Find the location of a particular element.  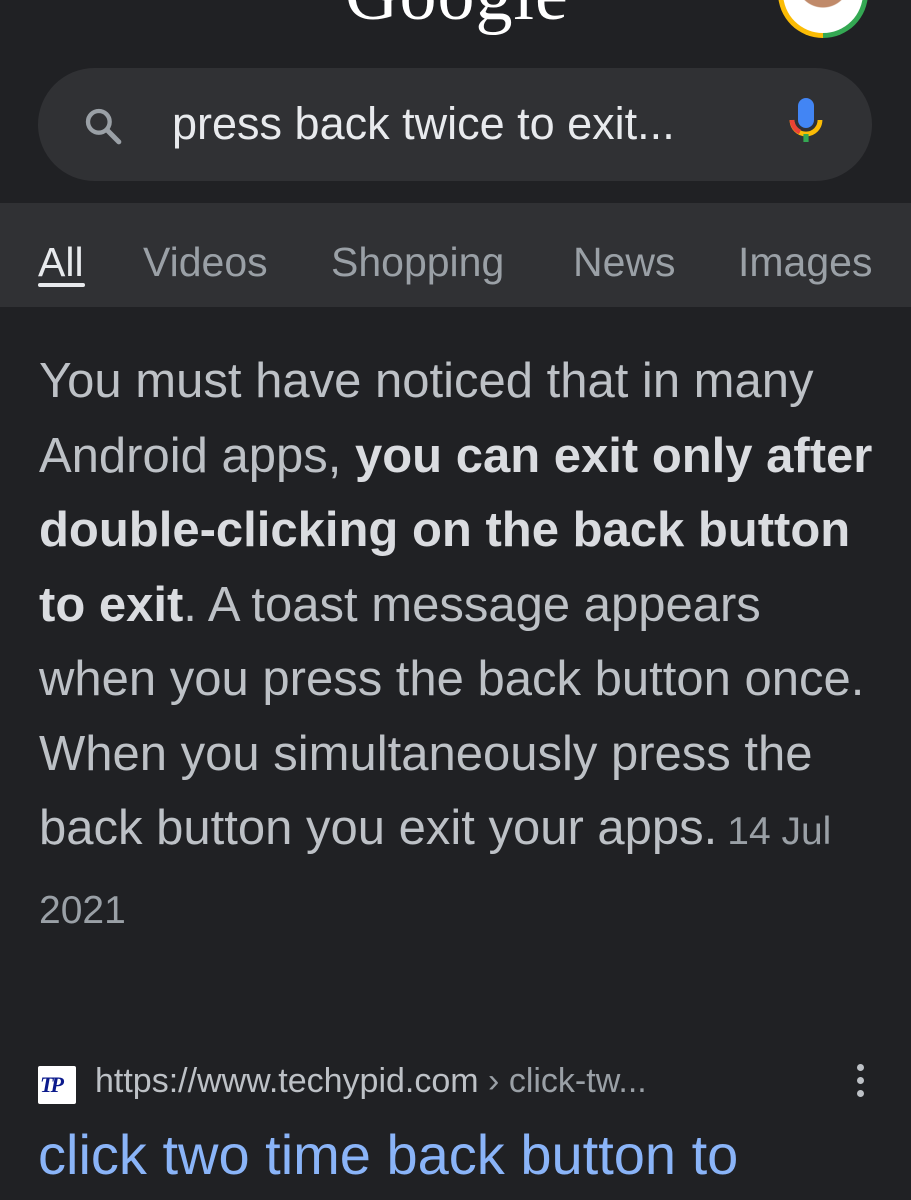

account-avatar is located at coordinates (823, 19).